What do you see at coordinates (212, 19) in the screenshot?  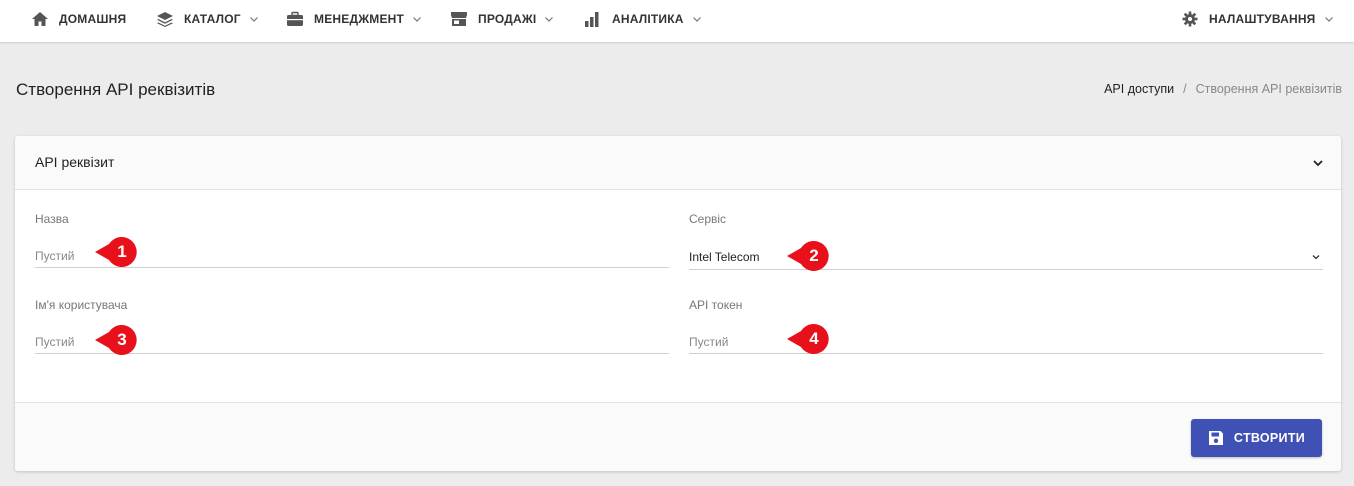 I see `nav-catalog-label: КАТАЛОГ` at bounding box center [212, 19].